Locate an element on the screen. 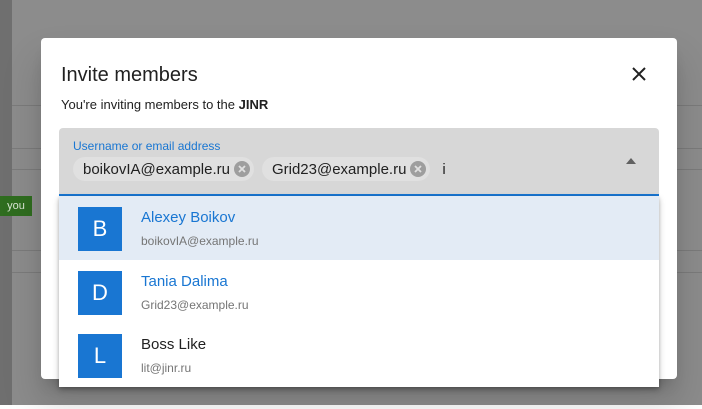 This screenshot has height=409, width=702. dialog-subtitle: You're inviting members to the JINR is located at coordinates (164, 104).